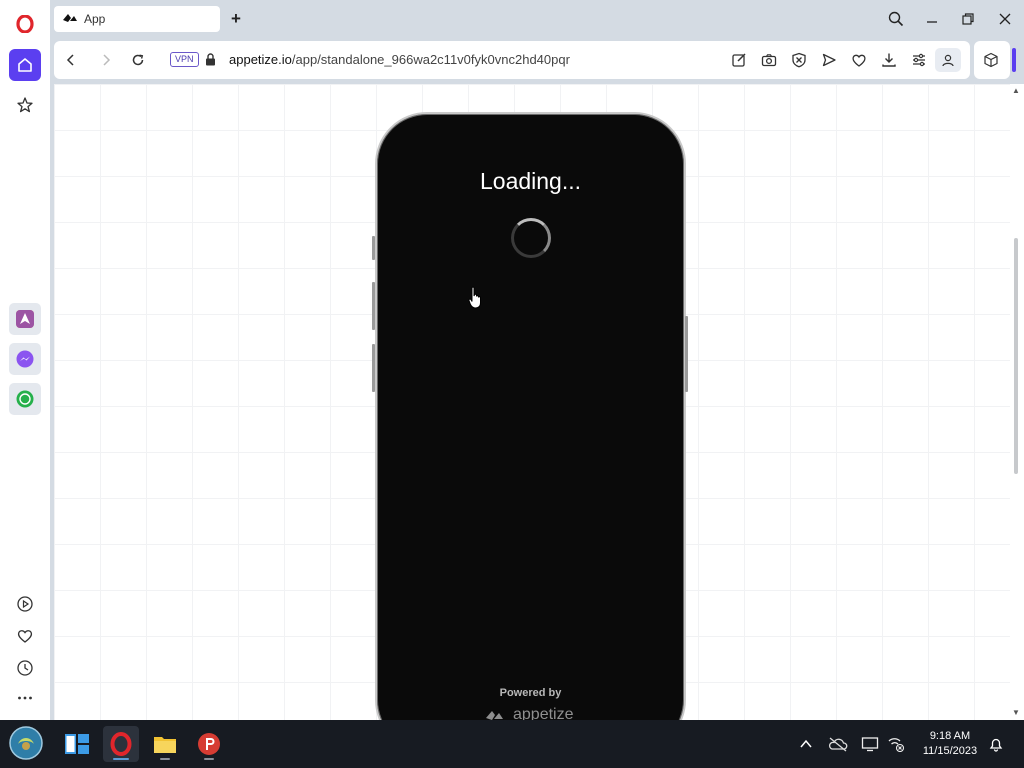  What do you see at coordinates (948, 60) in the screenshot?
I see `profile-icon` at bounding box center [948, 60].